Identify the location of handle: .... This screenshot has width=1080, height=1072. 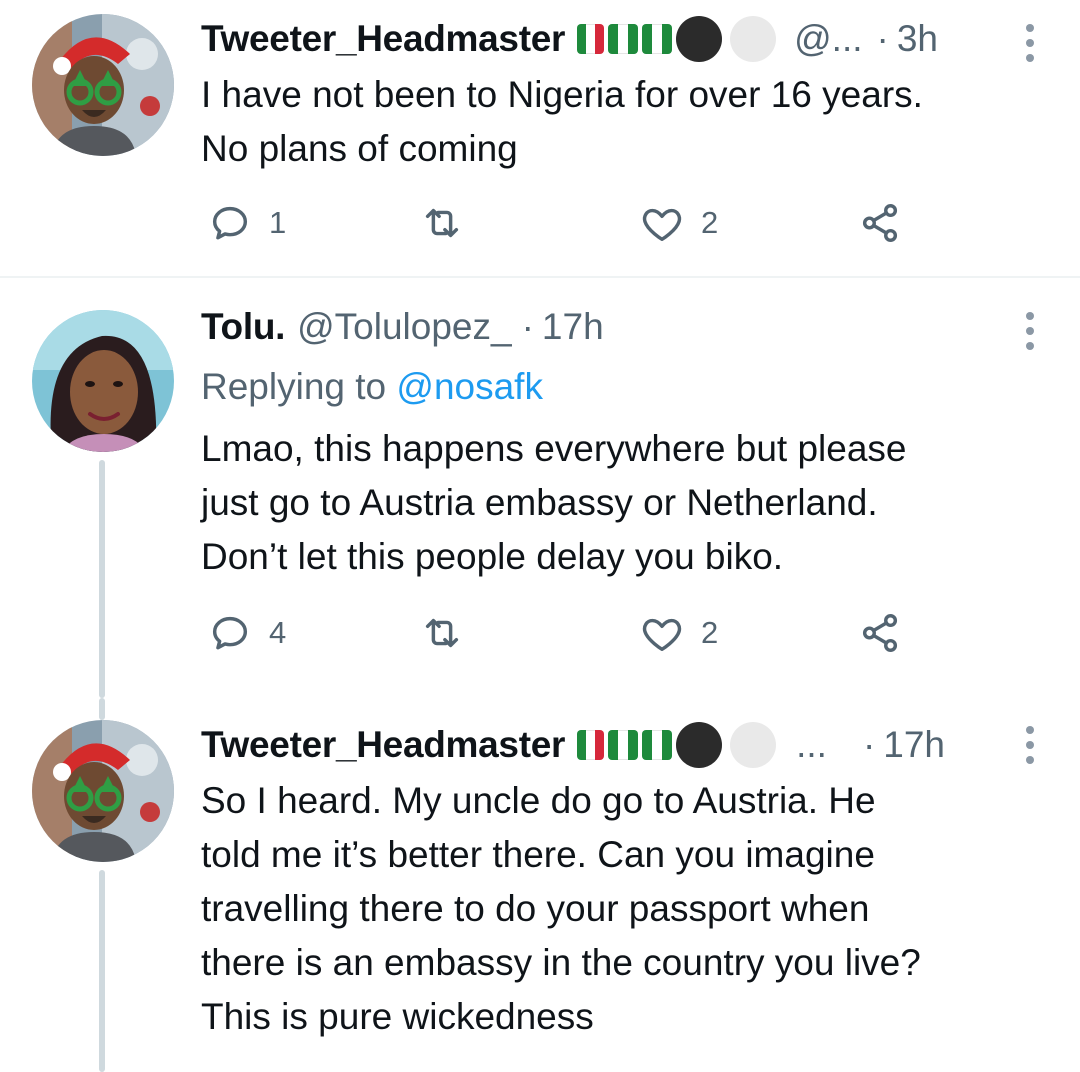
(811, 745).